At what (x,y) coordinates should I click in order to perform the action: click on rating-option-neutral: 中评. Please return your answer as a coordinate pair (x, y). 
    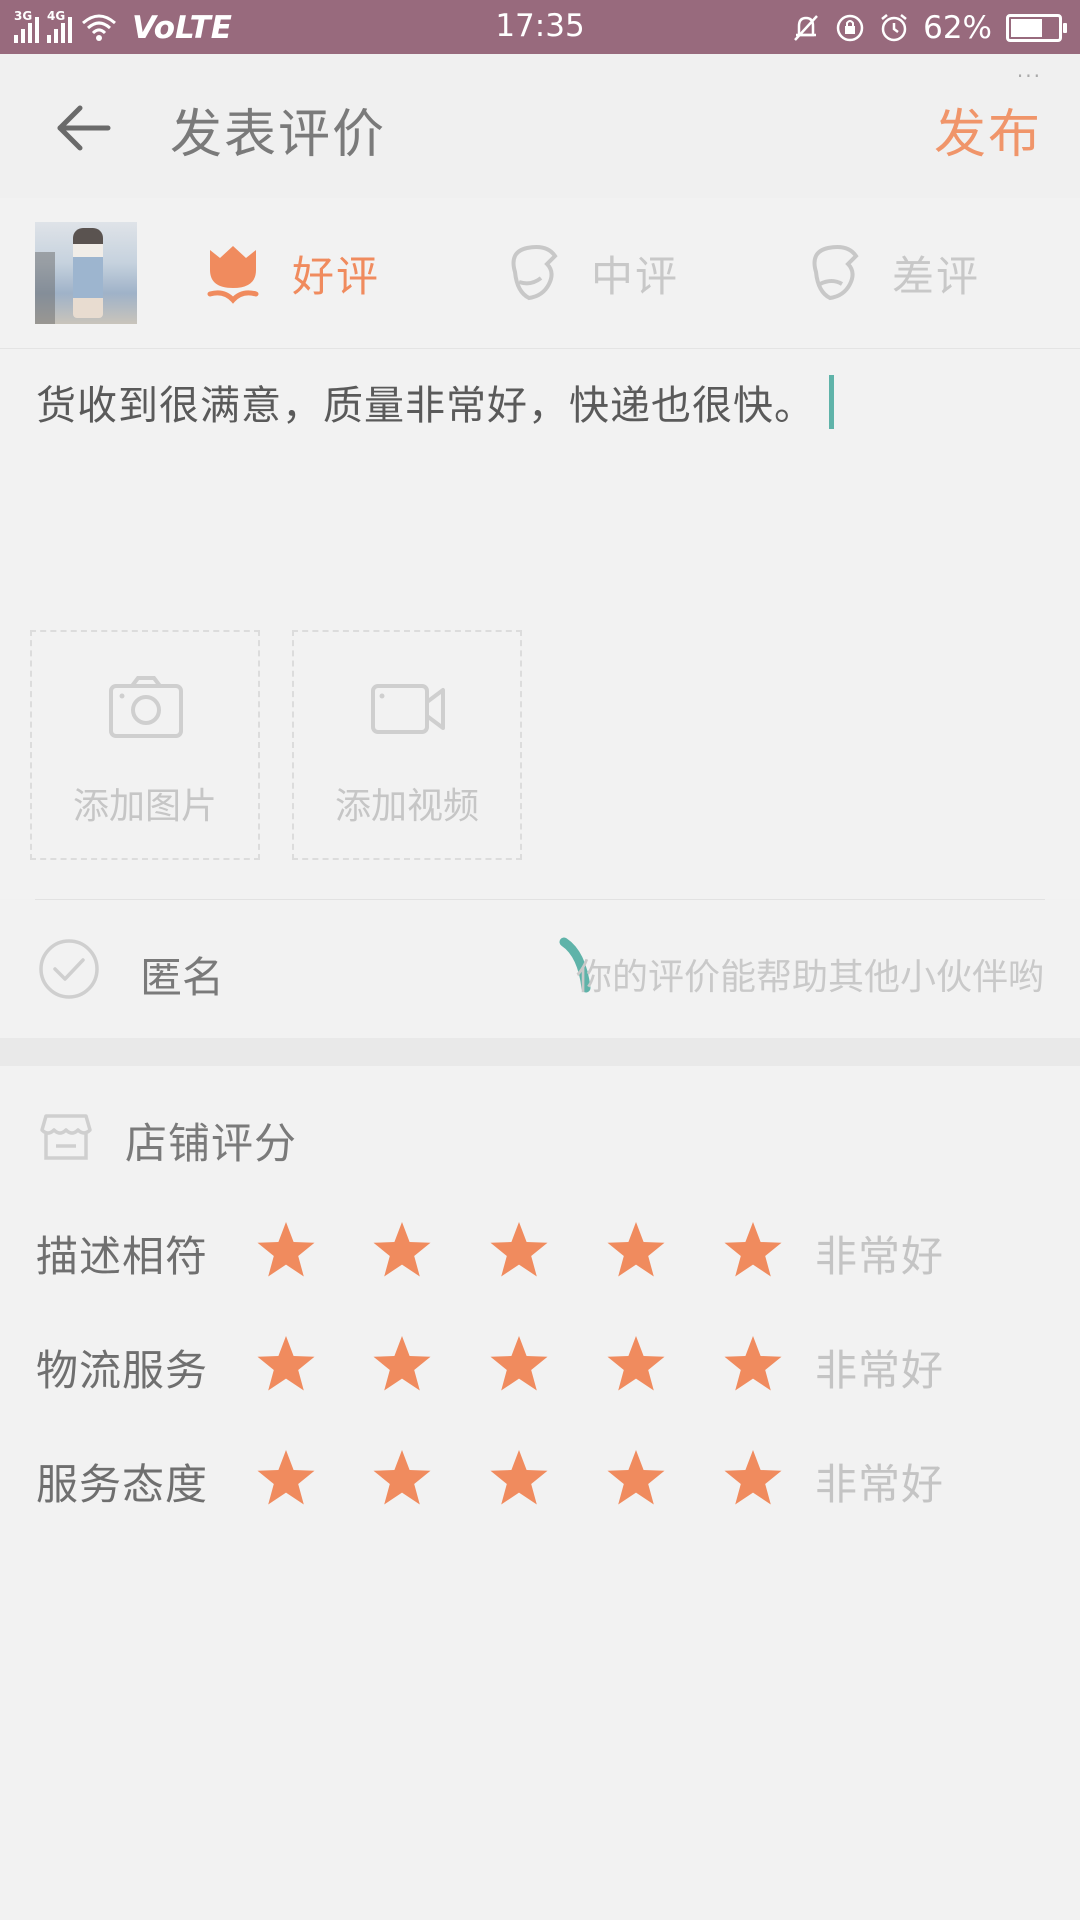
    Looking at the image, I should click on (592, 273).